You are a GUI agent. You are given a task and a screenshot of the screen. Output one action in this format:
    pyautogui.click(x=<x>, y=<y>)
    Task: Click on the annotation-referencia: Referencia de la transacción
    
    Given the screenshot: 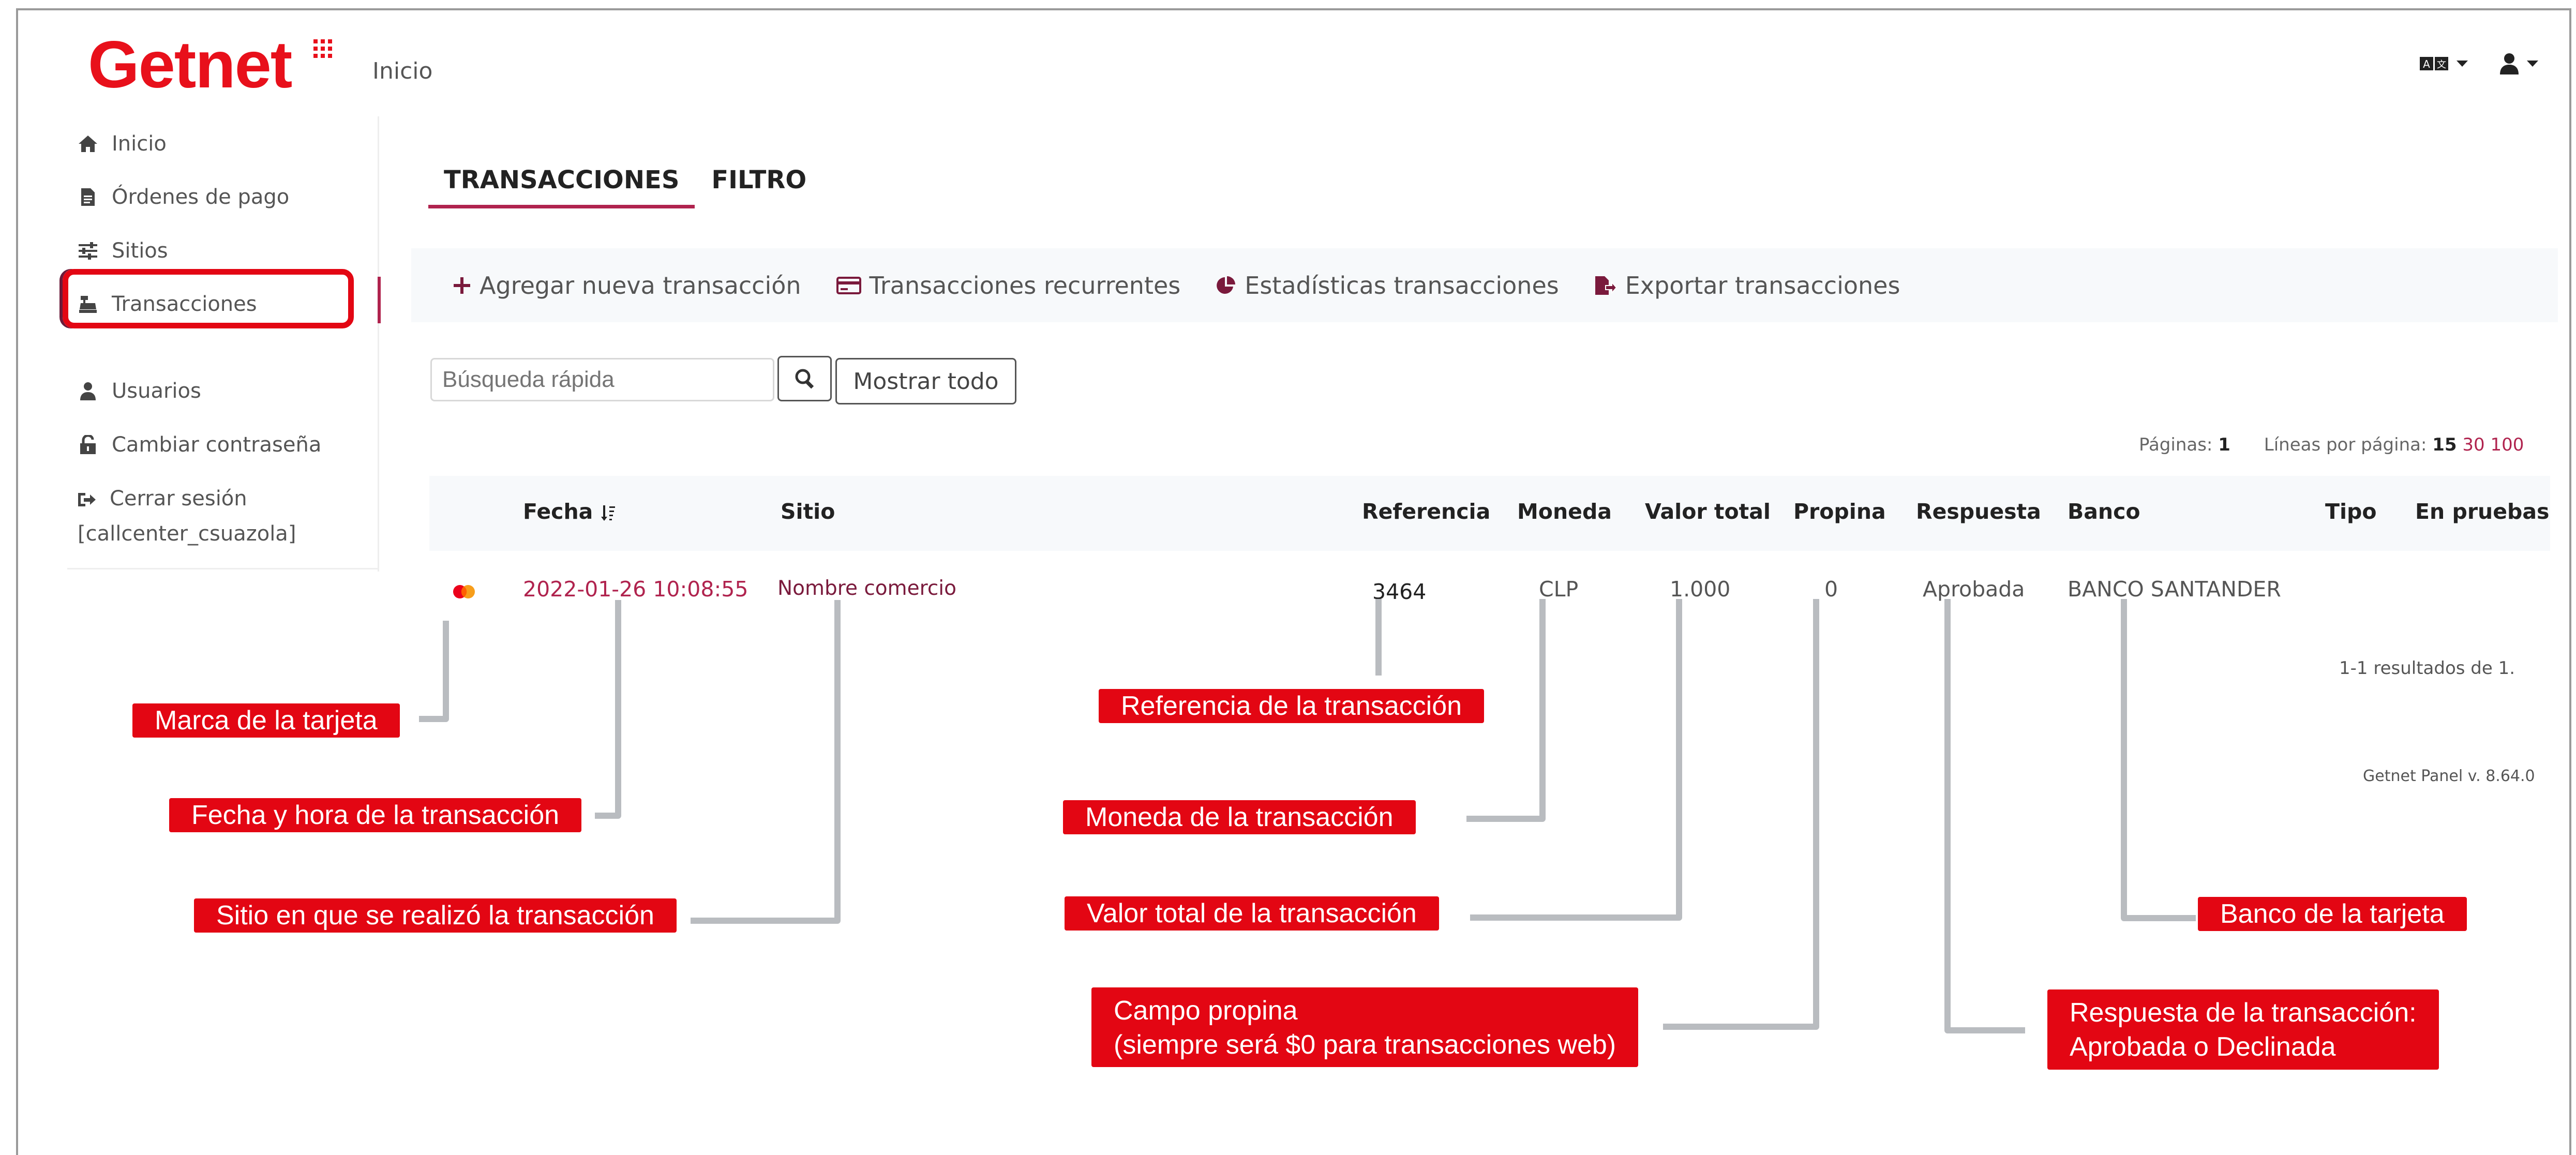 What is the action you would take?
    pyautogui.click(x=1292, y=706)
    